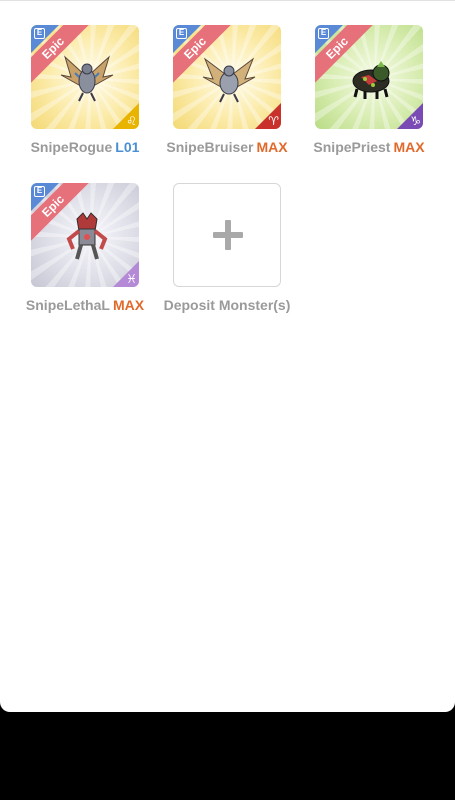 The image size is (455, 800). What do you see at coordinates (127, 147) in the screenshot?
I see `monster-level: L01` at bounding box center [127, 147].